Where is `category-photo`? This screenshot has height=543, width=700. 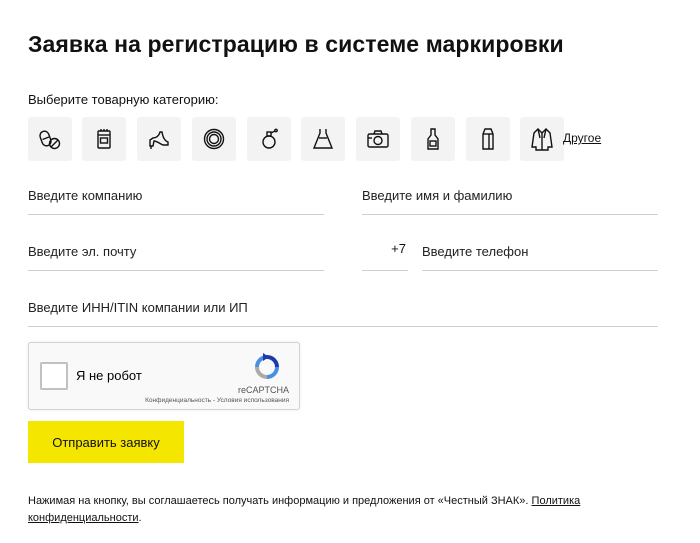
category-photo is located at coordinates (378, 139).